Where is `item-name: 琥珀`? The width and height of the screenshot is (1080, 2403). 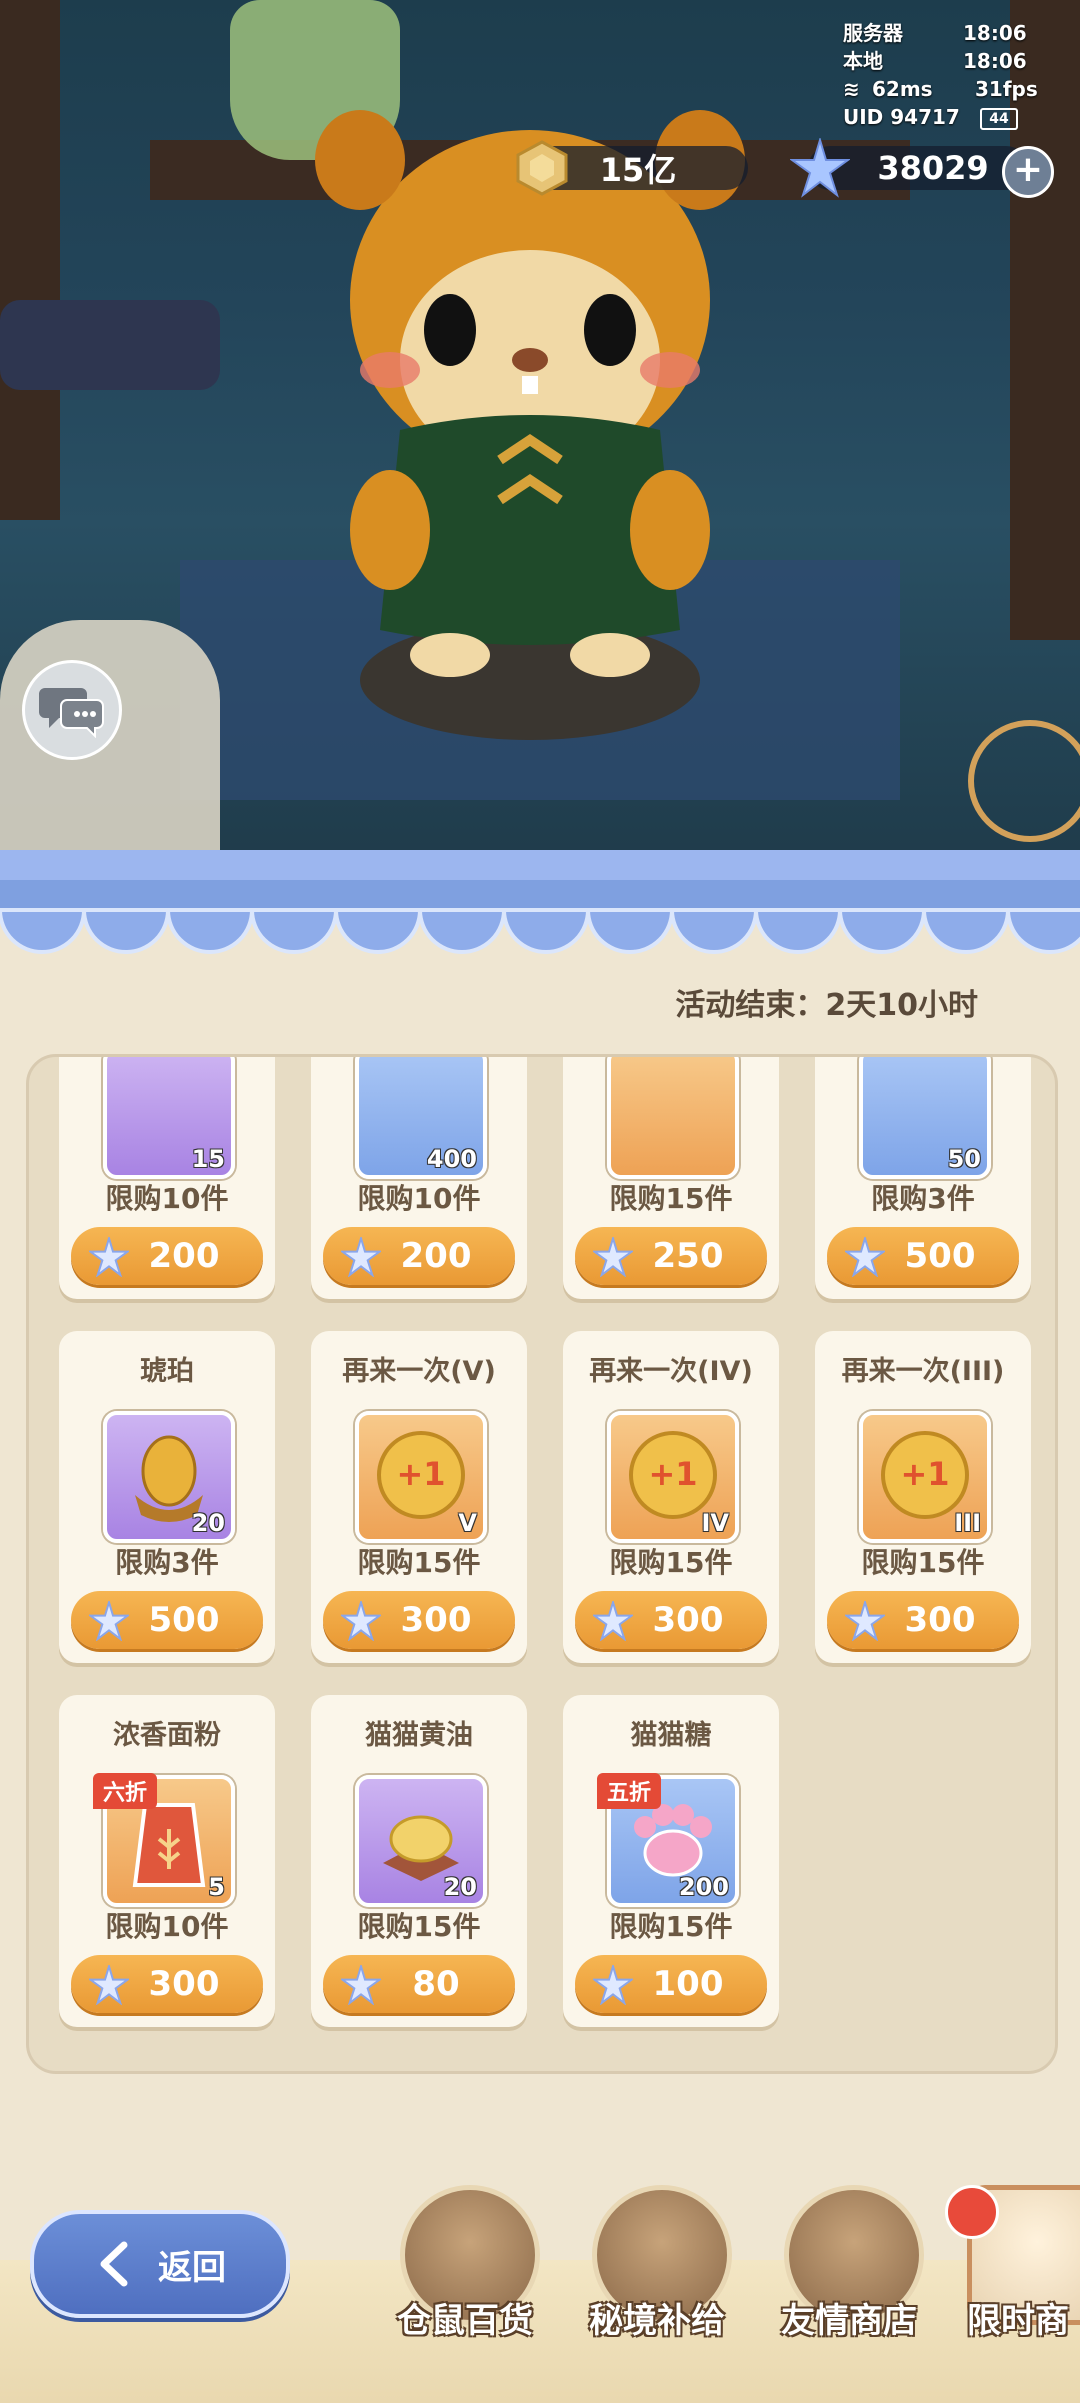 item-name: 琥珀 is located at coordinates (167, 1371).